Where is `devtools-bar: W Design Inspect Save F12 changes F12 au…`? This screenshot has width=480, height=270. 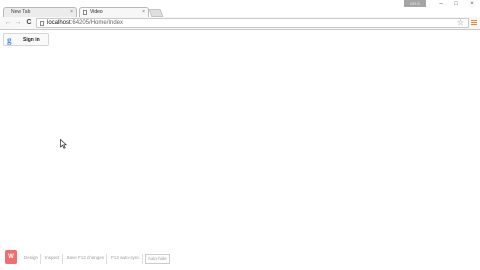
devtools-bar: W Design Inspect Save F12 changes F12 au… is located at coordinates (95, 257).